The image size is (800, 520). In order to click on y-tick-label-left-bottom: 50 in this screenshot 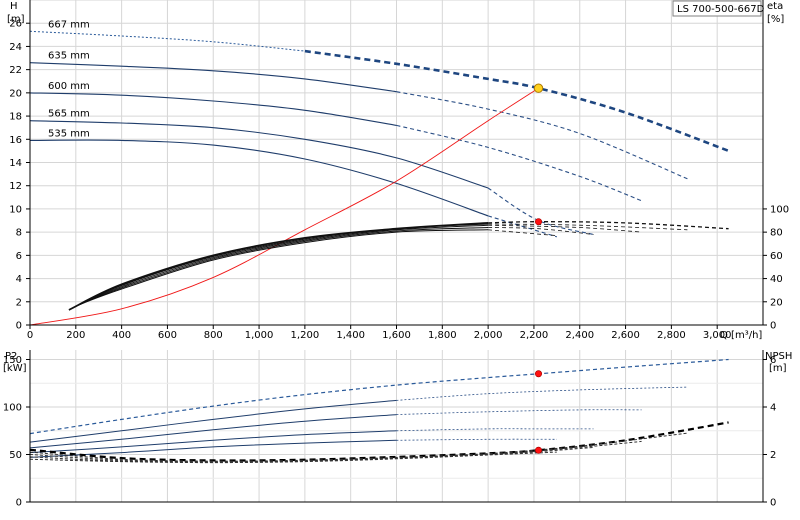, I will do `click(15, 455)`.